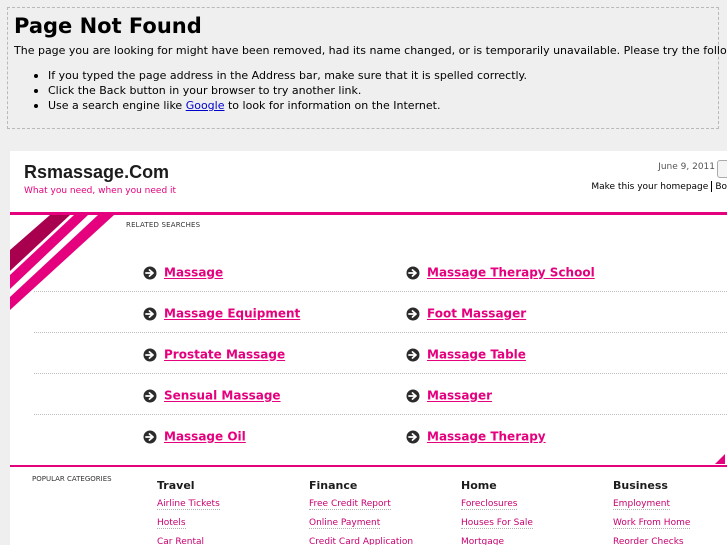 This screenshot has width=727, height=545. I want to click on link-separator, so click(712, 186).